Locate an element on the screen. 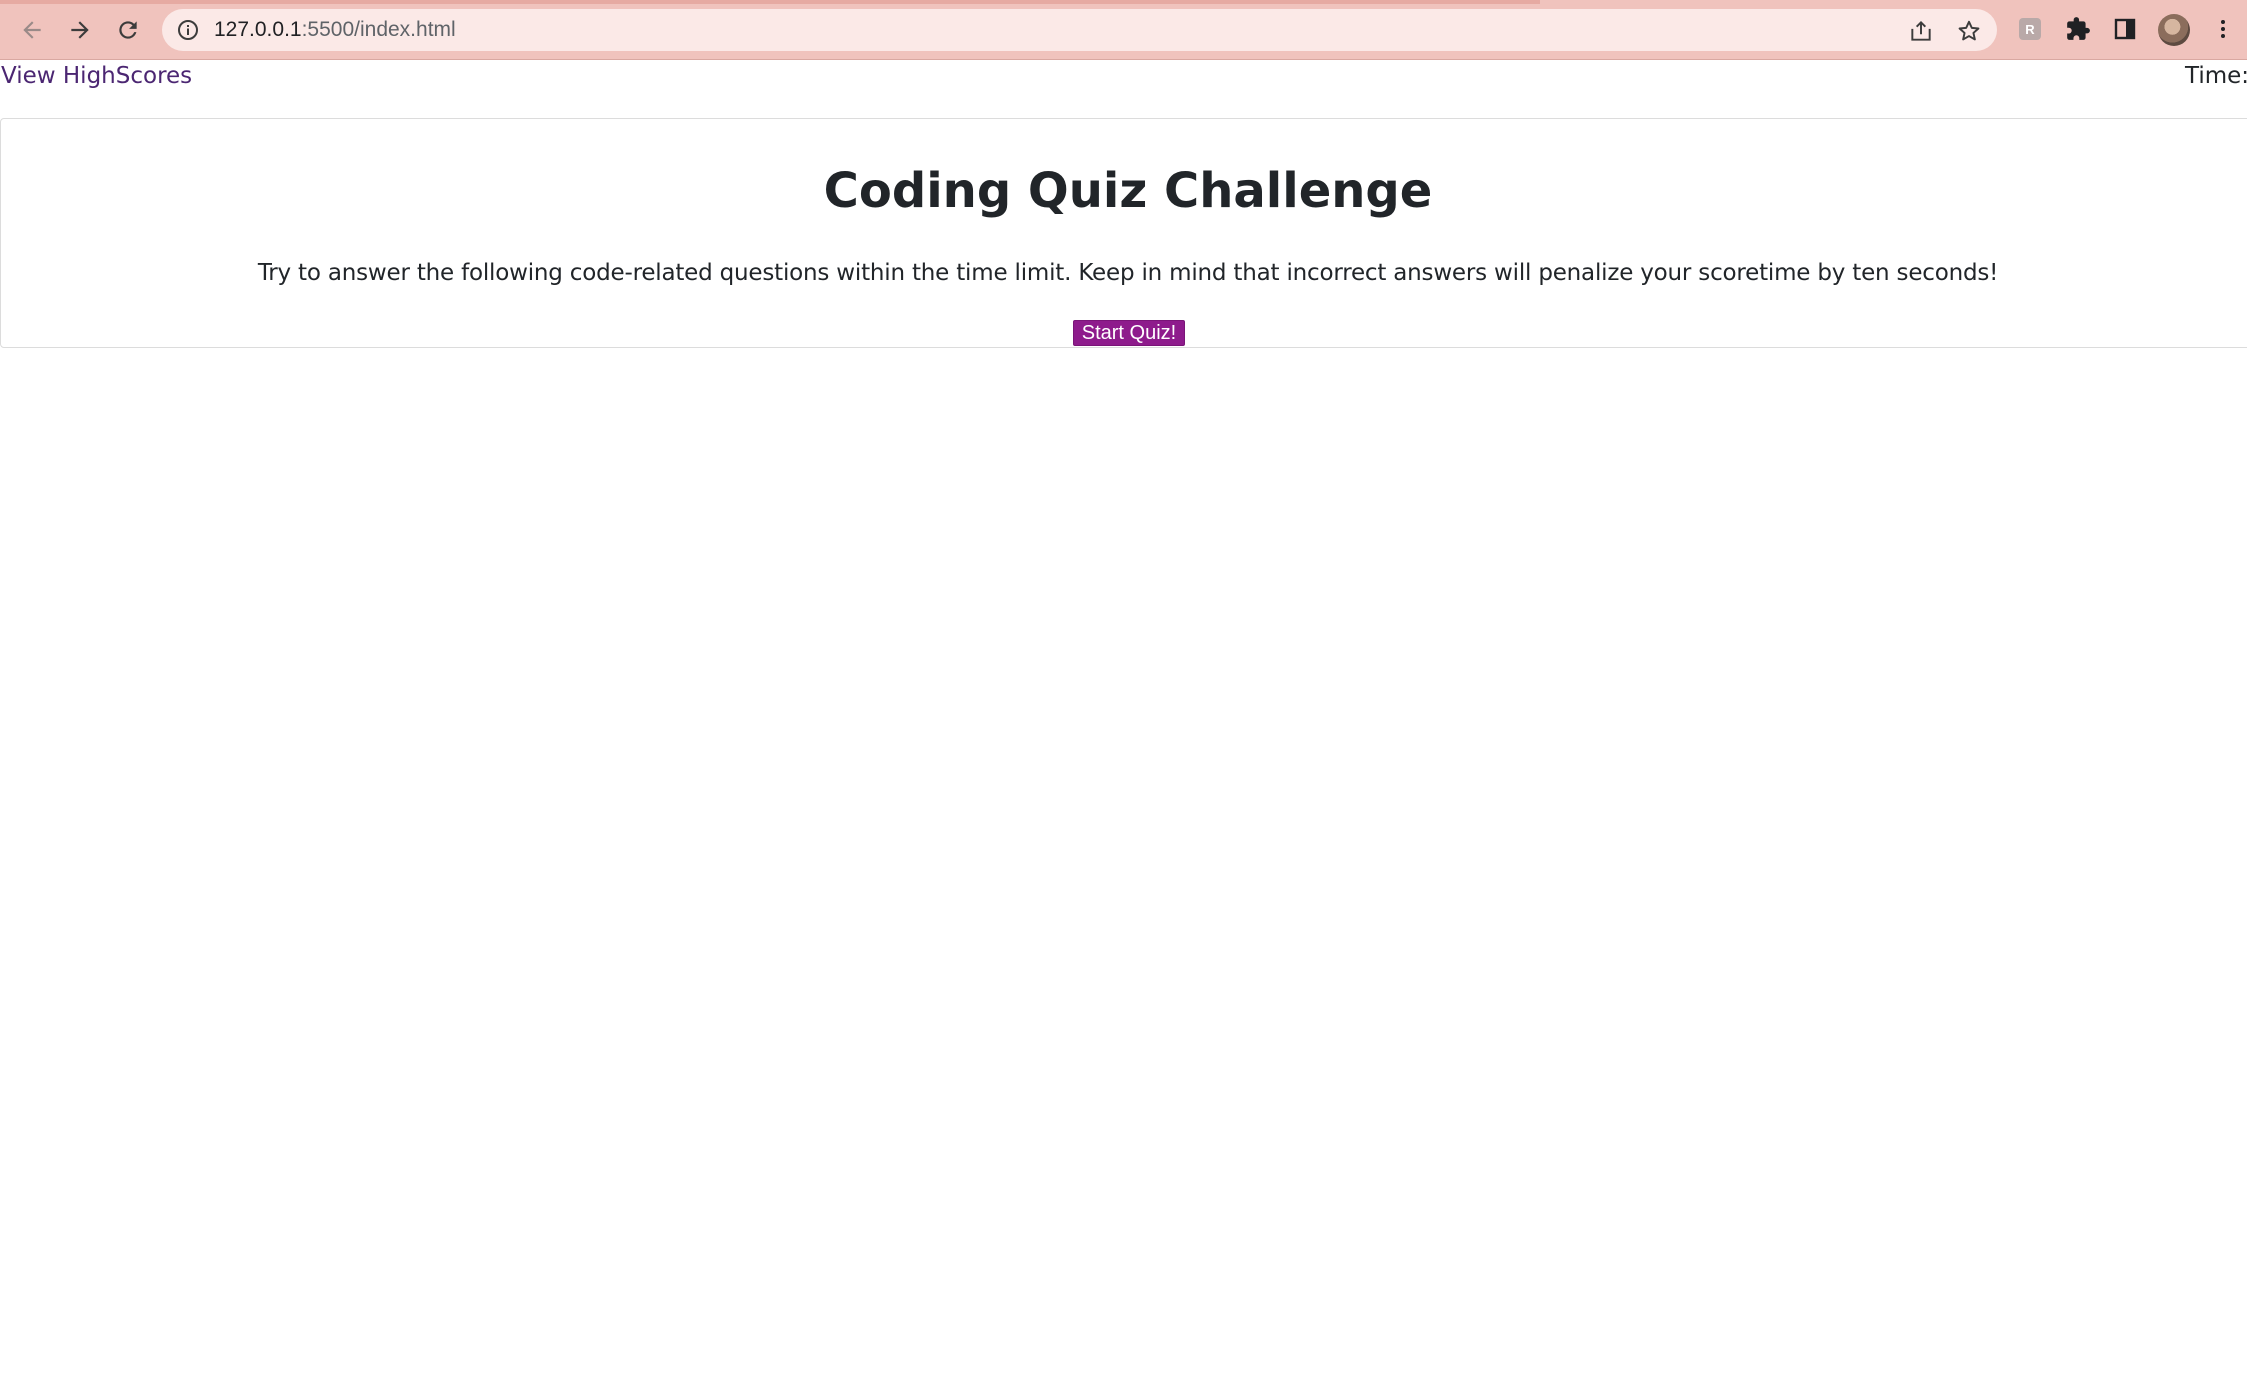  arrow-right-icon is located at coordinates (80, 30).